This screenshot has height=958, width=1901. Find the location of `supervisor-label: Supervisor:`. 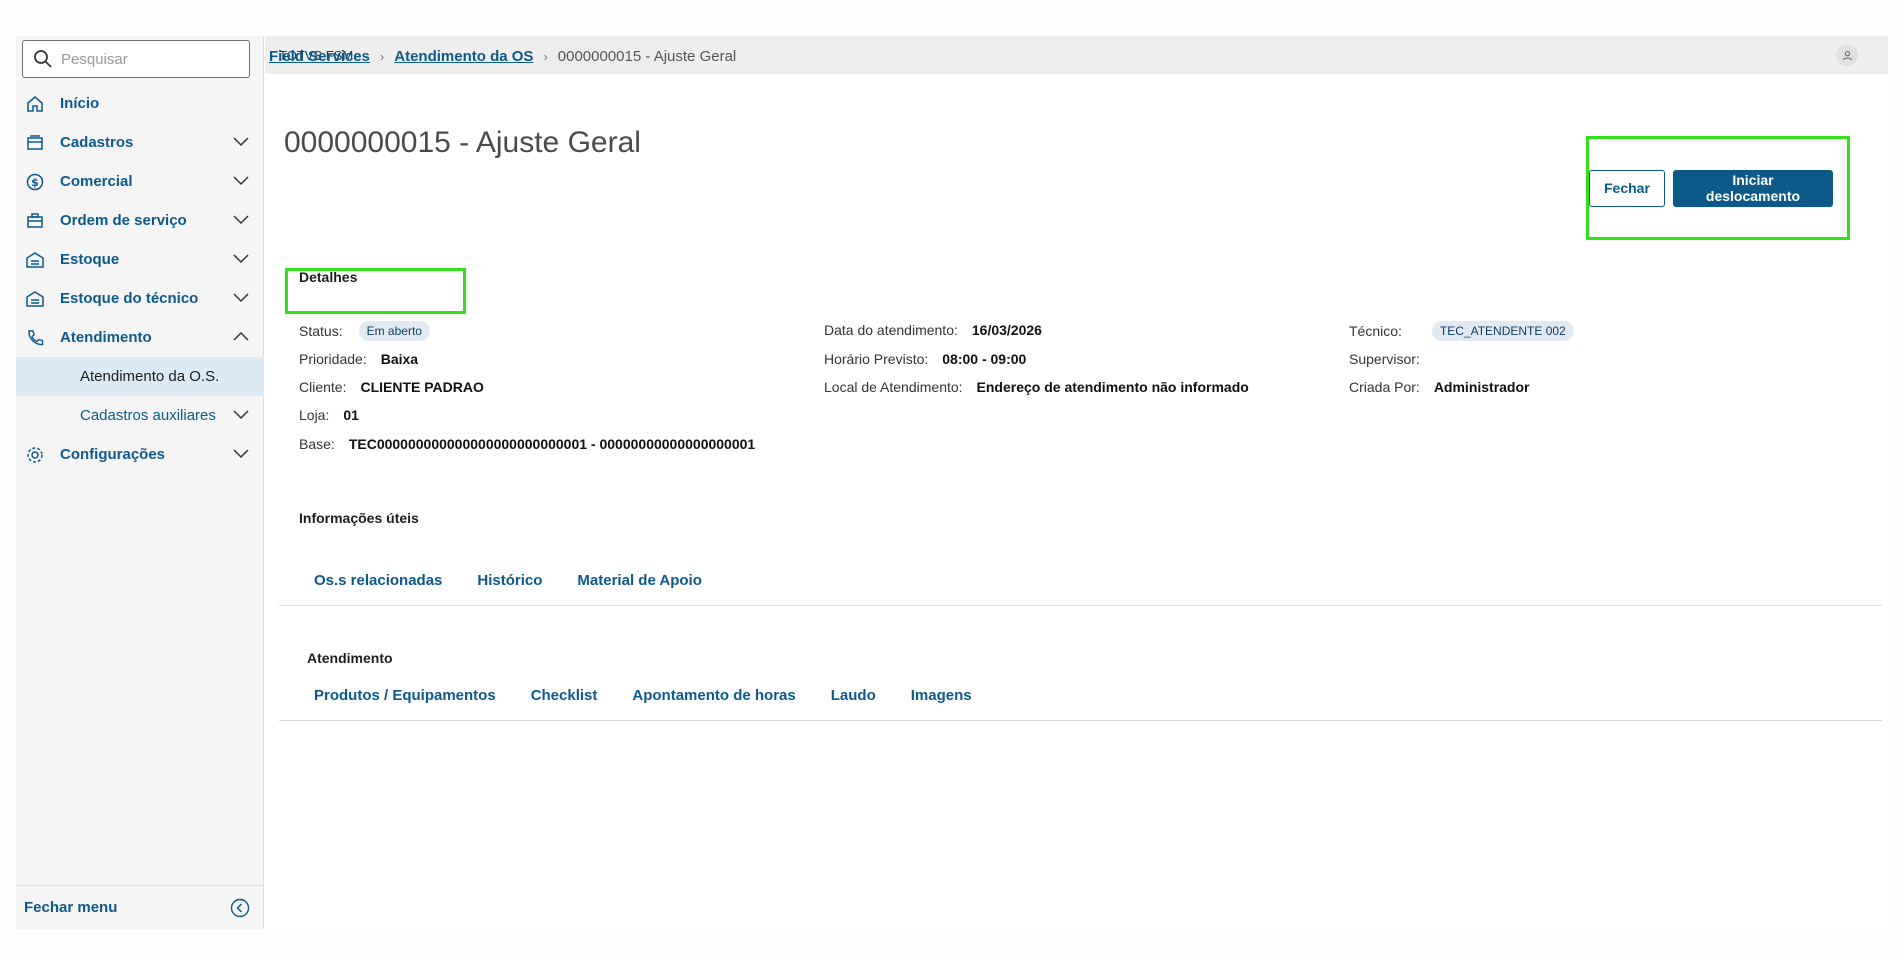

supervisor-label: Supervisor: is located at coordinates (1384, 359).